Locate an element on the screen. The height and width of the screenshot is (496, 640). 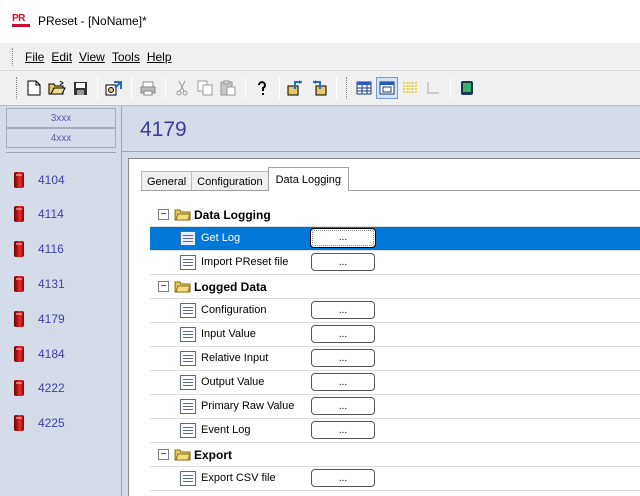
axes-icon is located at coordinates (433, 88).